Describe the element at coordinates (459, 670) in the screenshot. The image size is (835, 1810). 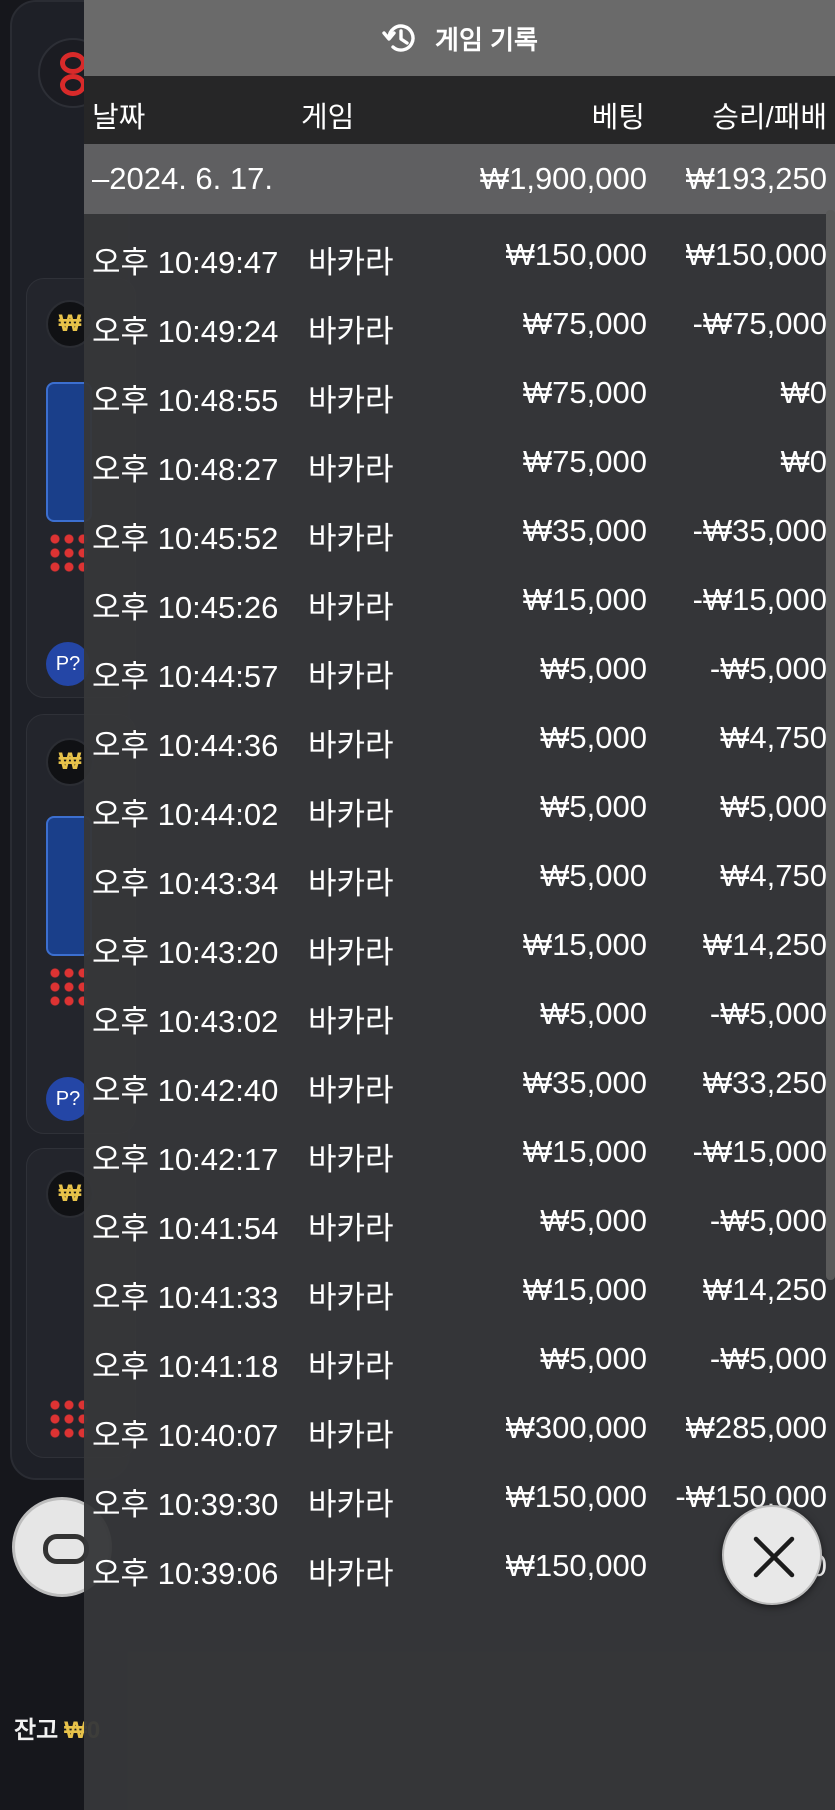
I see `history-row: 오후 10:44:57 바카라 ₩5,000 -₩5,000` at that location.